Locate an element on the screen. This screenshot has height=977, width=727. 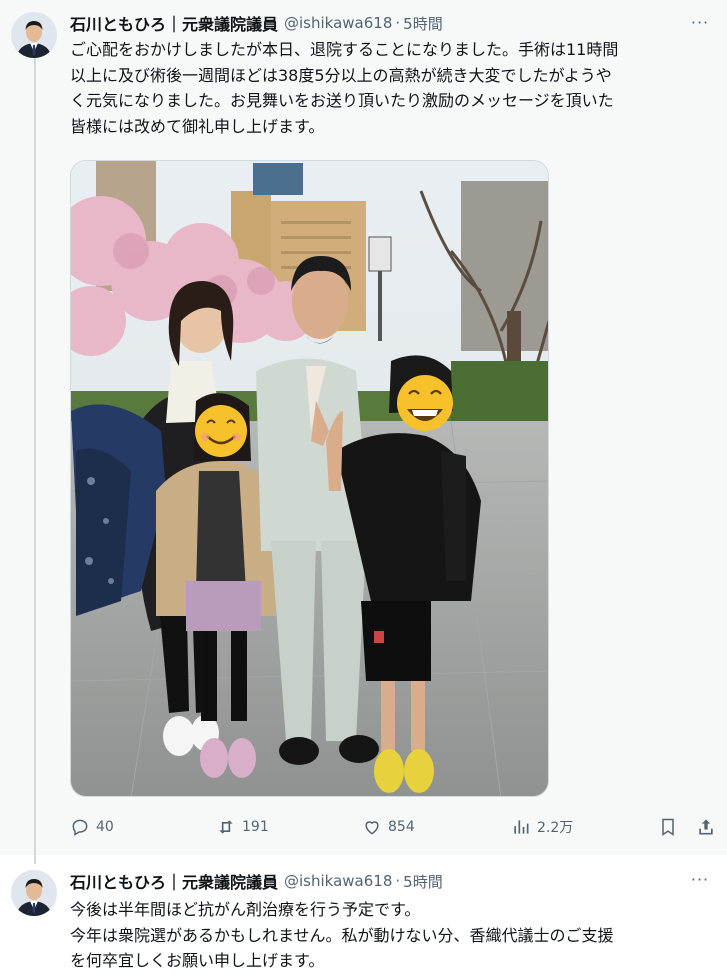
tweet-actions: 40 191 854 2.2万 is located at coordinates (395, 827).